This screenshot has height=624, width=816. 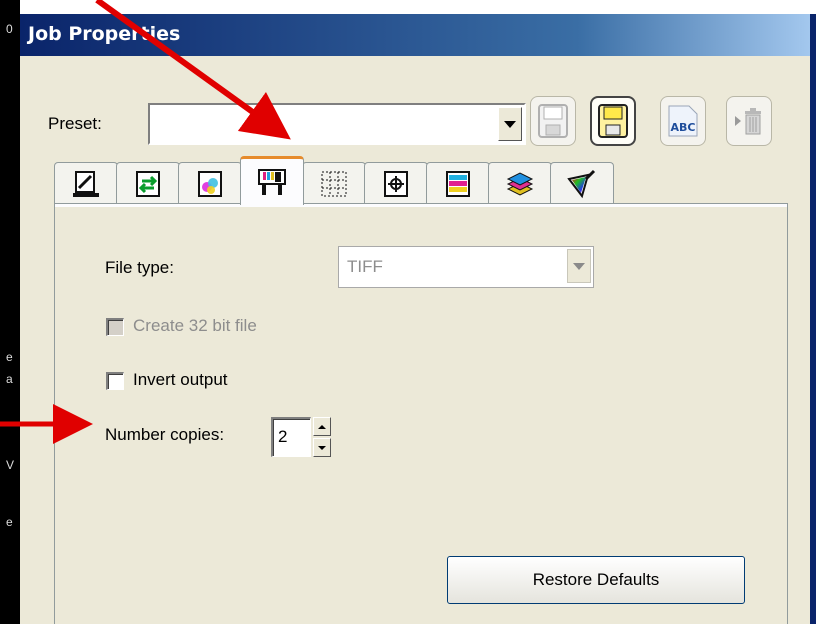 What do you see at coordinates (195, 325) in the screenshot?
I see `create-32-bit-label: Create 32 bit file` at bounding box center [195, 325].